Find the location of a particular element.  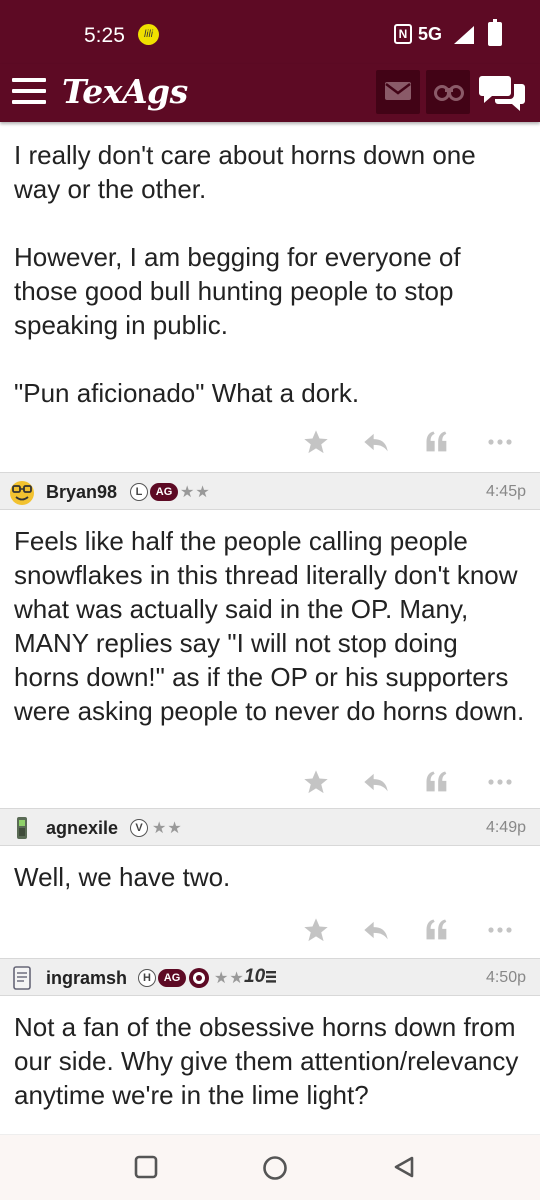

system-nav-bar is located at coordinates (270, 1167).